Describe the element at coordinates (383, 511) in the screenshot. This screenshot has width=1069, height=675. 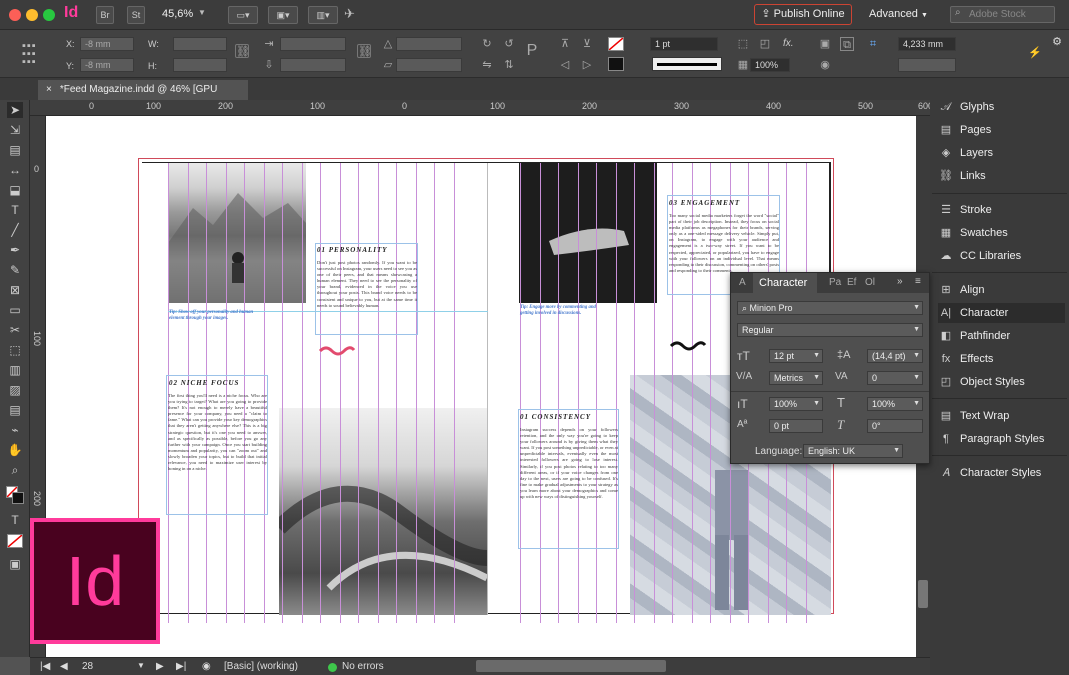
I see `road-photo` at that location.